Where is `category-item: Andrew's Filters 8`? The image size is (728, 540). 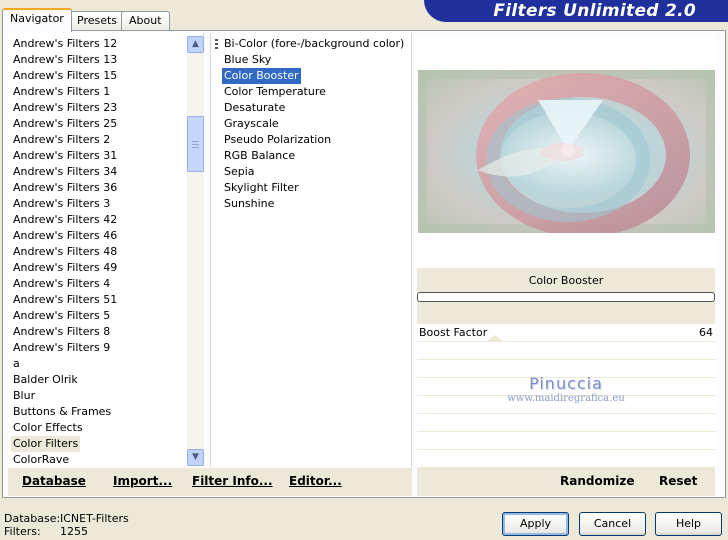
category-item: Andrew's Filters 8 is located at coordinates (61, 332).